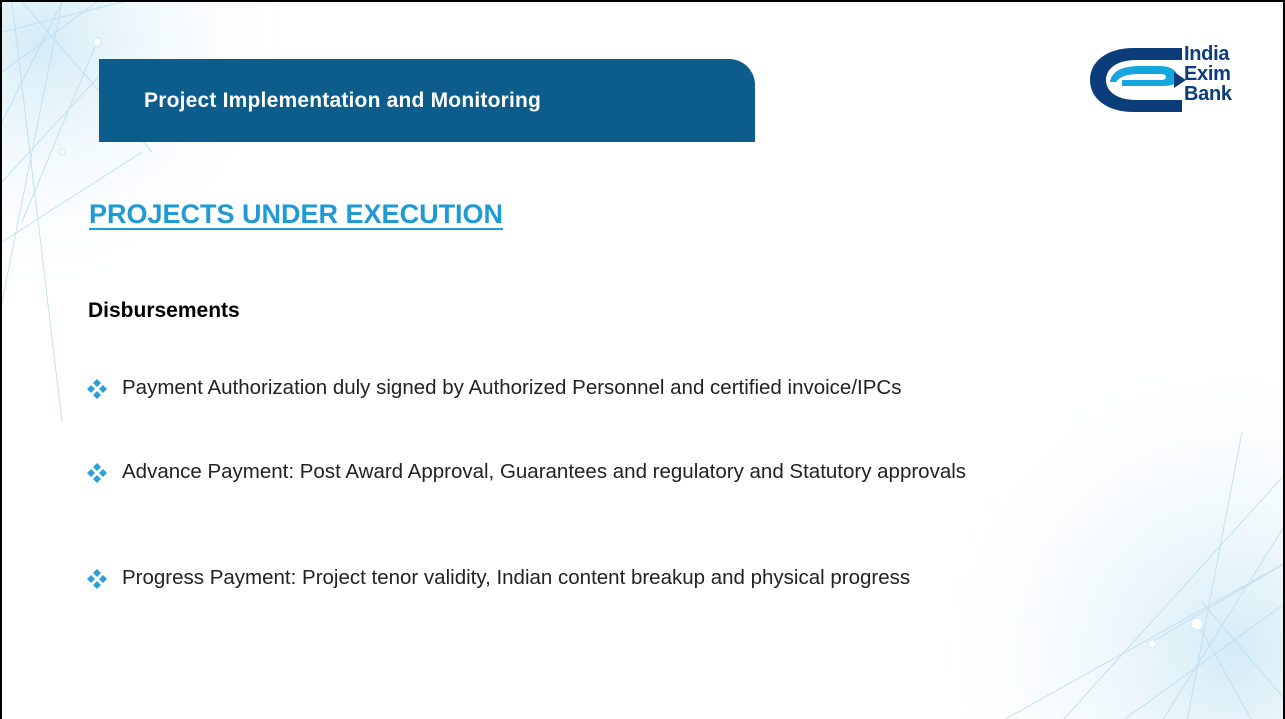 The height and width of the screenshot is (719, 1285). I want to click on india-exim-bank-logo: India Exim Bank, so click(1167, 80).